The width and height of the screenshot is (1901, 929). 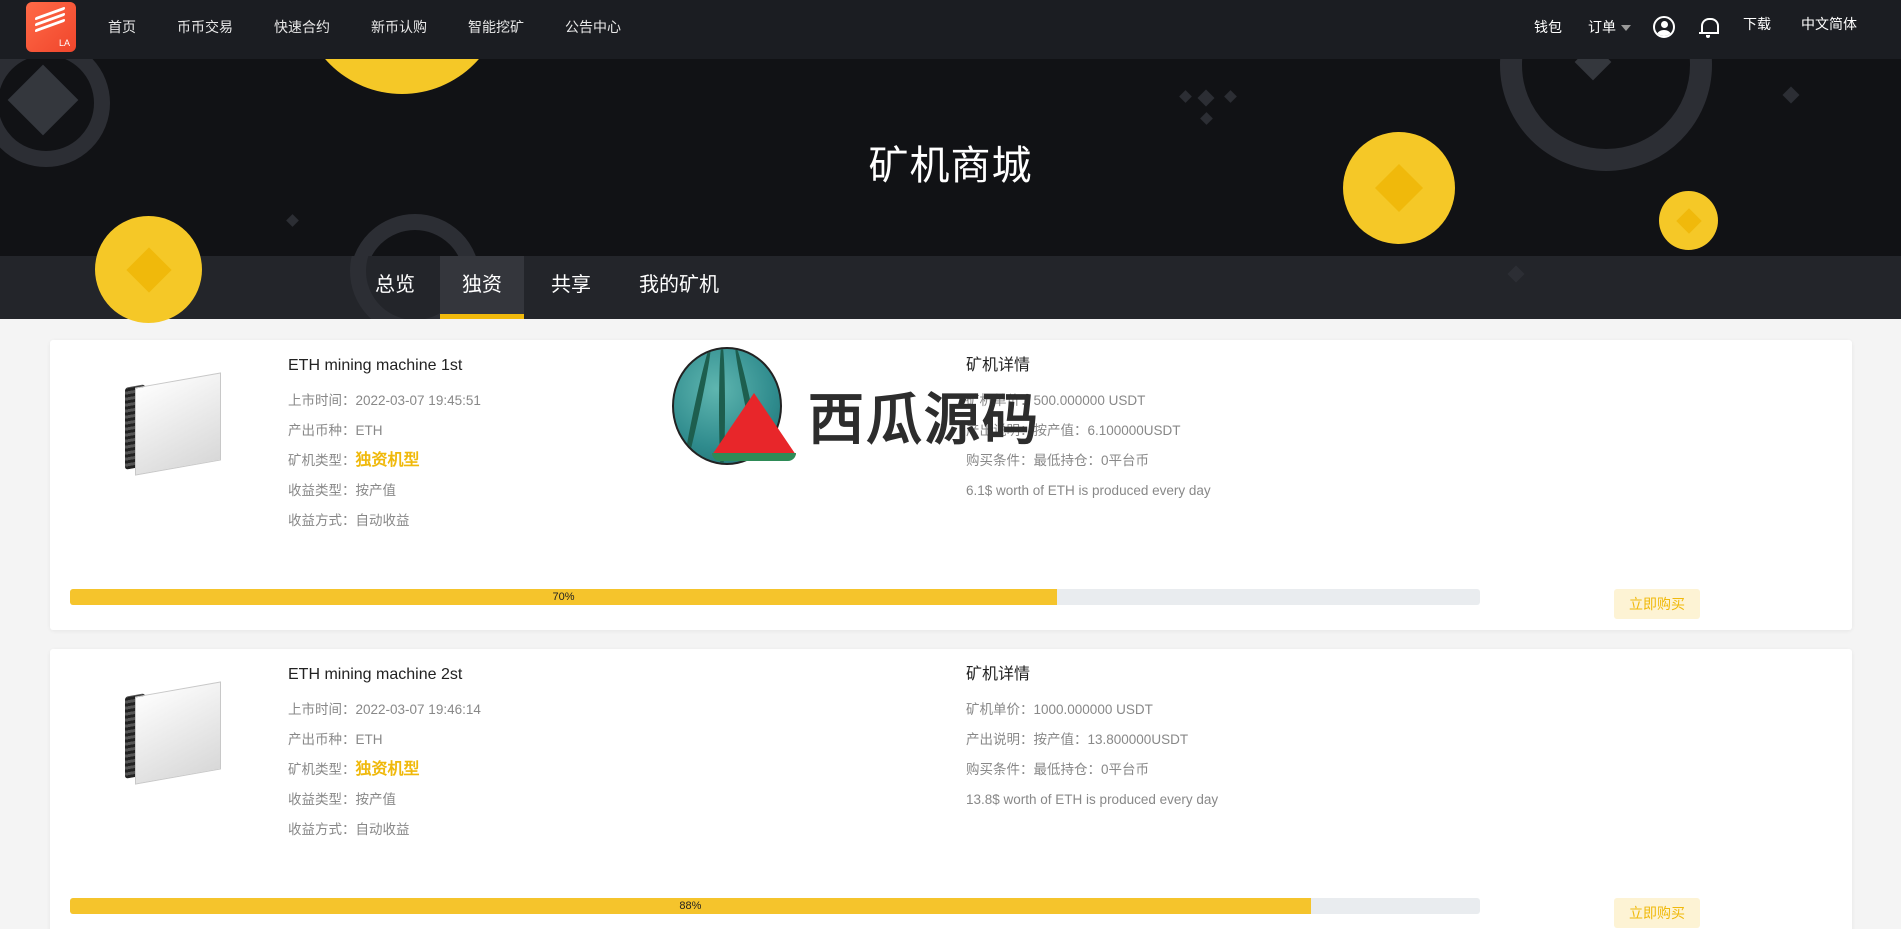 What do you see at coordinates (418, 709) in the screenshot?
I see `listed-value: 2022-03-07 19:46:14` at bounding box center [418, 709].